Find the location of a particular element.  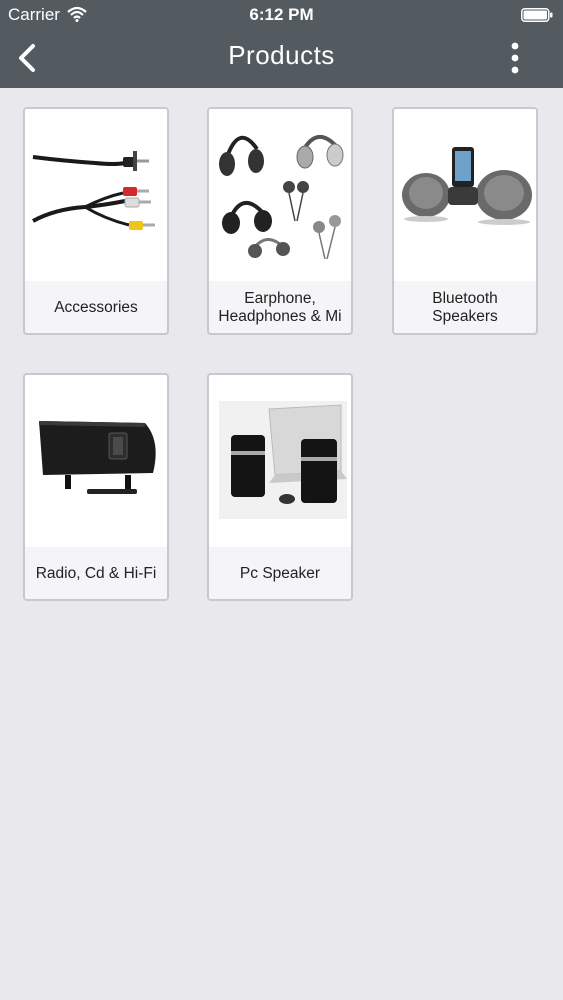

headphones-image is located at coordinates (280, 195).